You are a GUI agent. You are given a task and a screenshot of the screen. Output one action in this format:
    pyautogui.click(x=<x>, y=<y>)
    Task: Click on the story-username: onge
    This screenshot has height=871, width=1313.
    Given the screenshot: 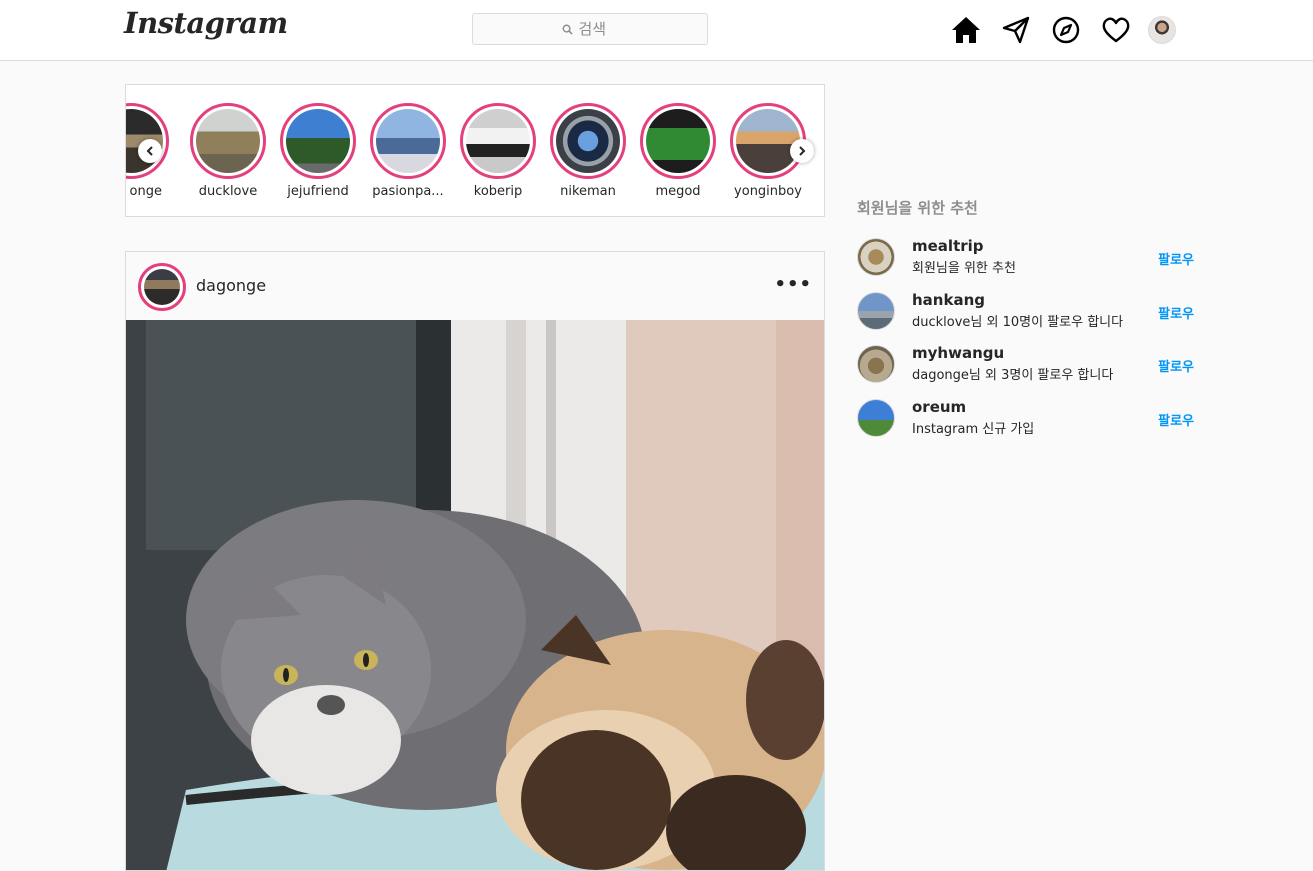 What is the action you would take?
    pyautogui.click(x=145, y=191)
    